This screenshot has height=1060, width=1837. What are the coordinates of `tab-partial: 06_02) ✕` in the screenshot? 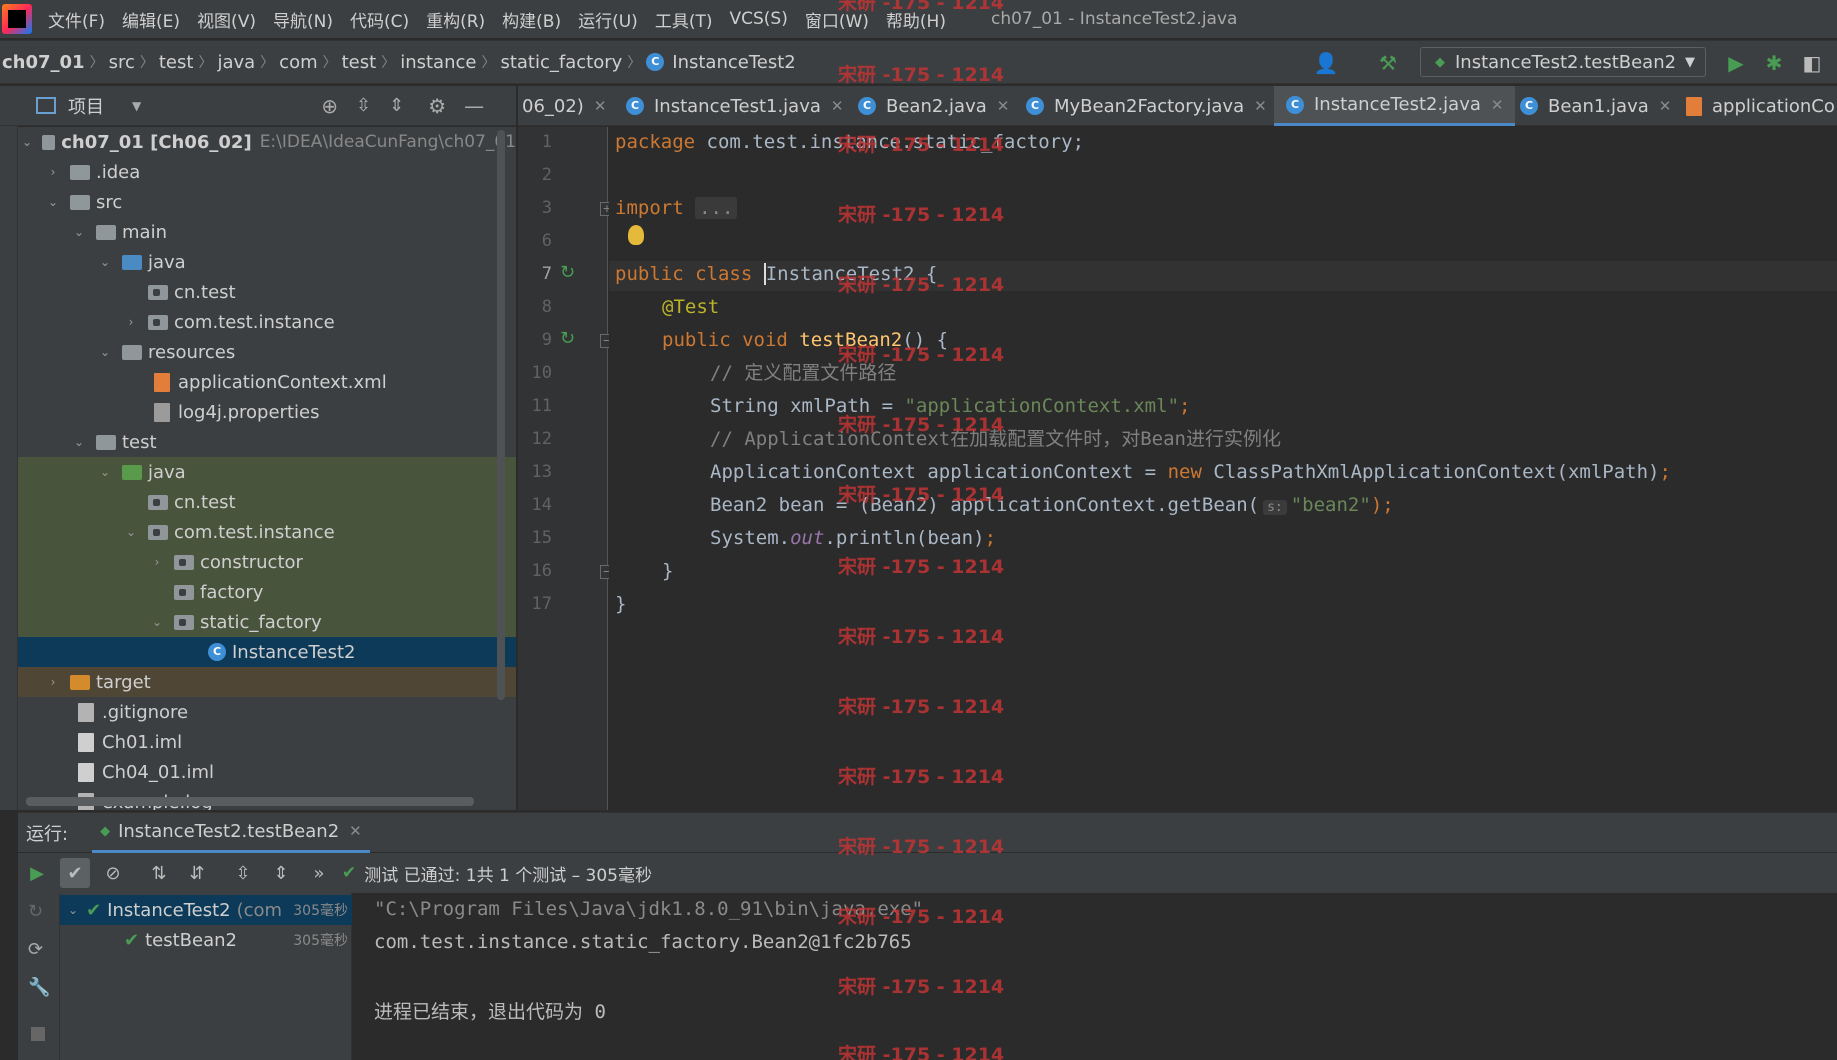 It's located at (564, 106).